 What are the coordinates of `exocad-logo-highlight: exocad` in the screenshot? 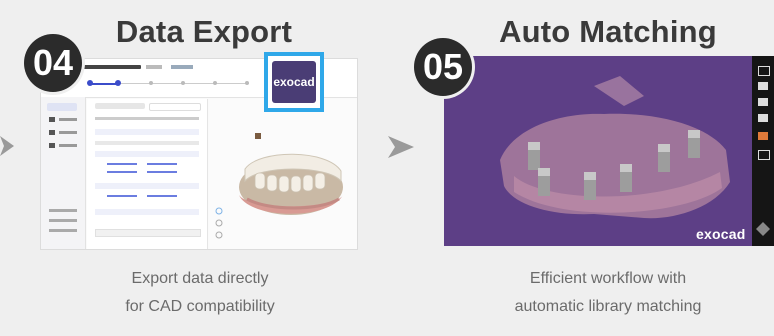 It's located at (294, 82).